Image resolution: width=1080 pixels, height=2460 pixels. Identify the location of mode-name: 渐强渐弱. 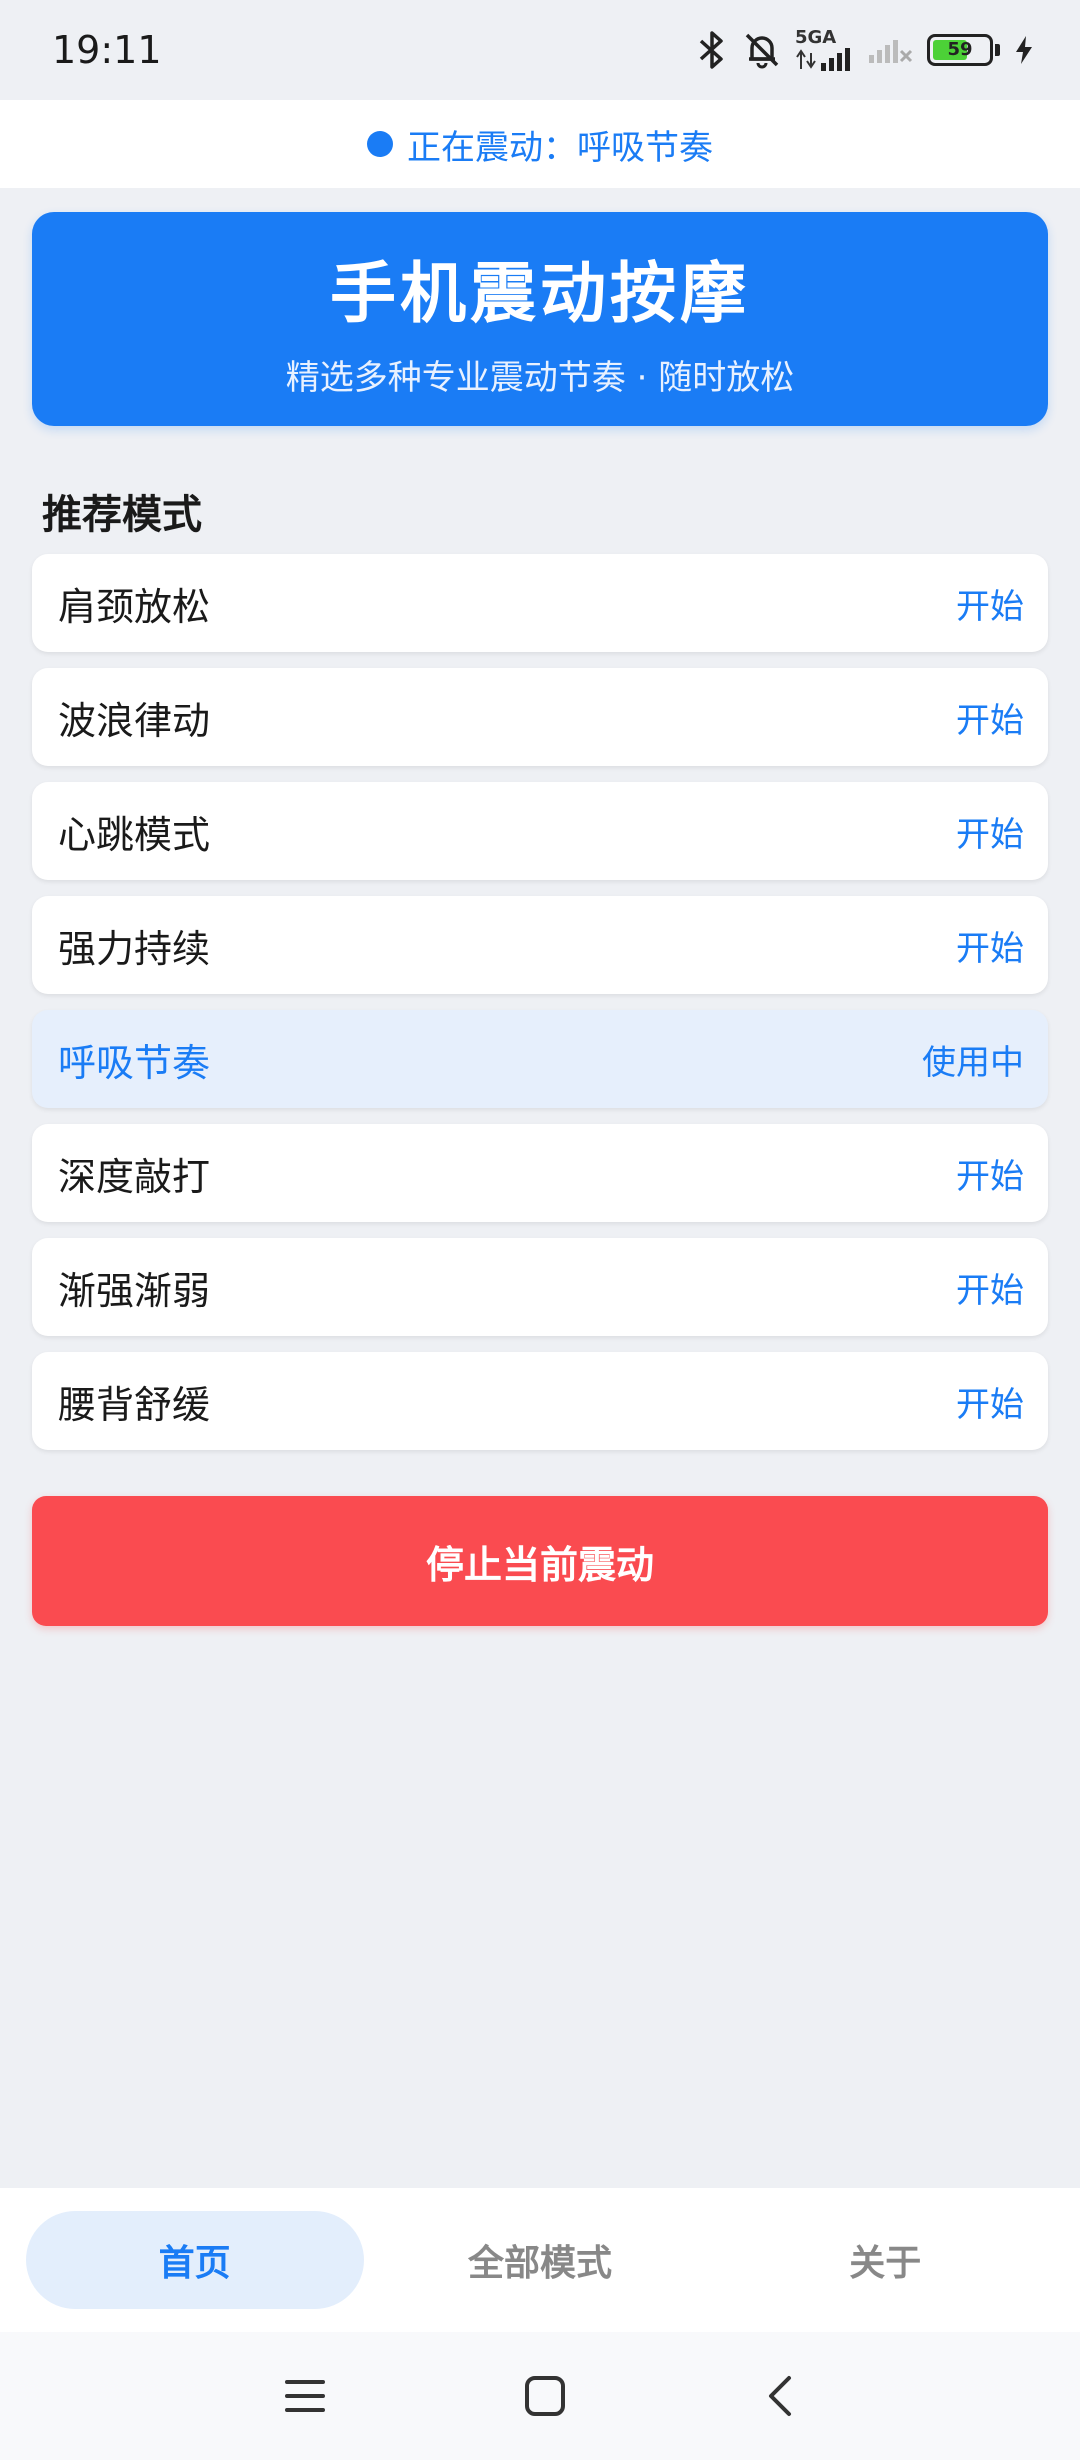
(134, 1290).